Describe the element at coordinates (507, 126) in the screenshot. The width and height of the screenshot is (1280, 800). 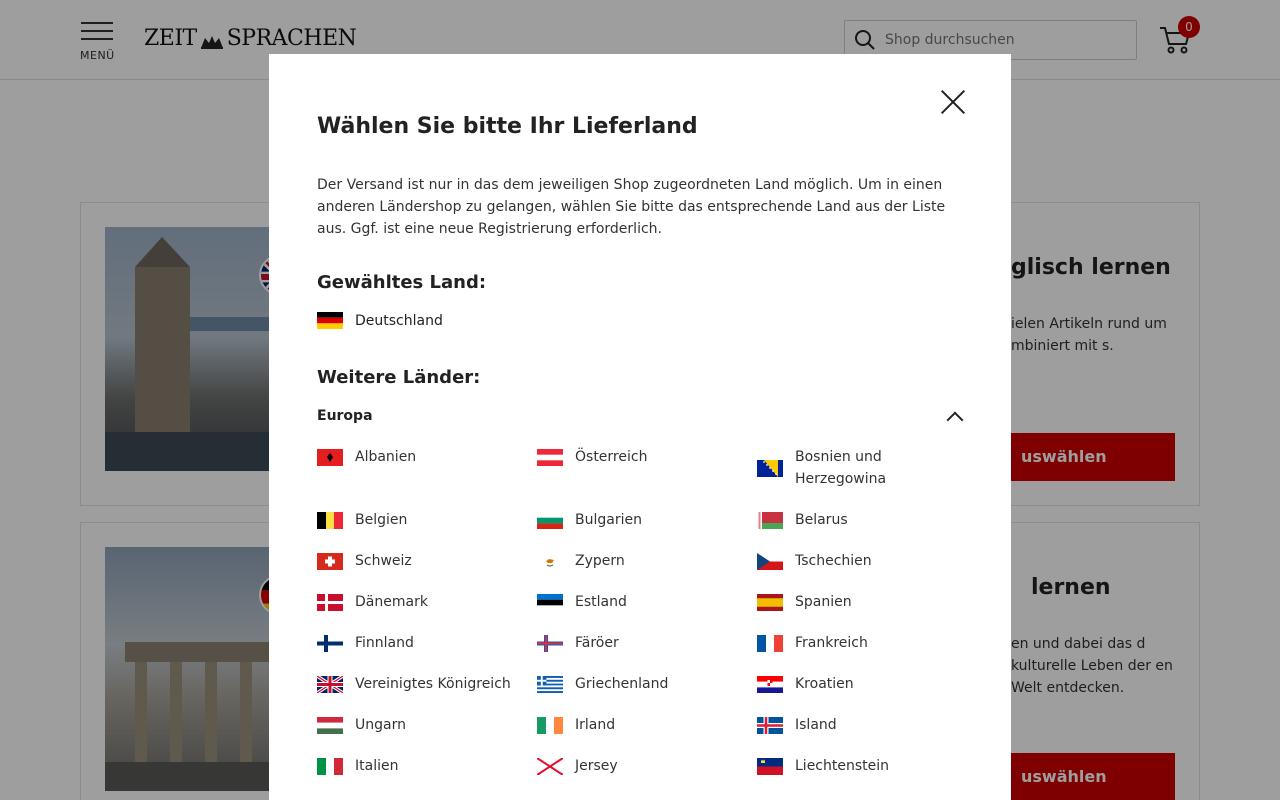
I see `modal-title: Wählen Sie bitte Ihr Lieferland` at that location.